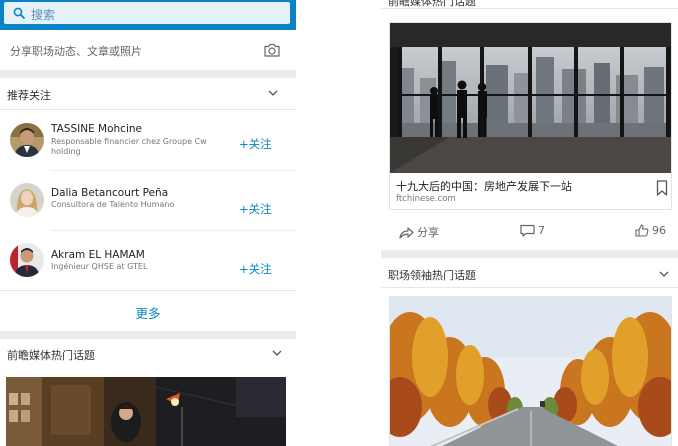 The width and height of the screenshot is (678, 446). Describe the element at coordinates (659, 230) in the screenshot. I see `like-count: 96` at that location.